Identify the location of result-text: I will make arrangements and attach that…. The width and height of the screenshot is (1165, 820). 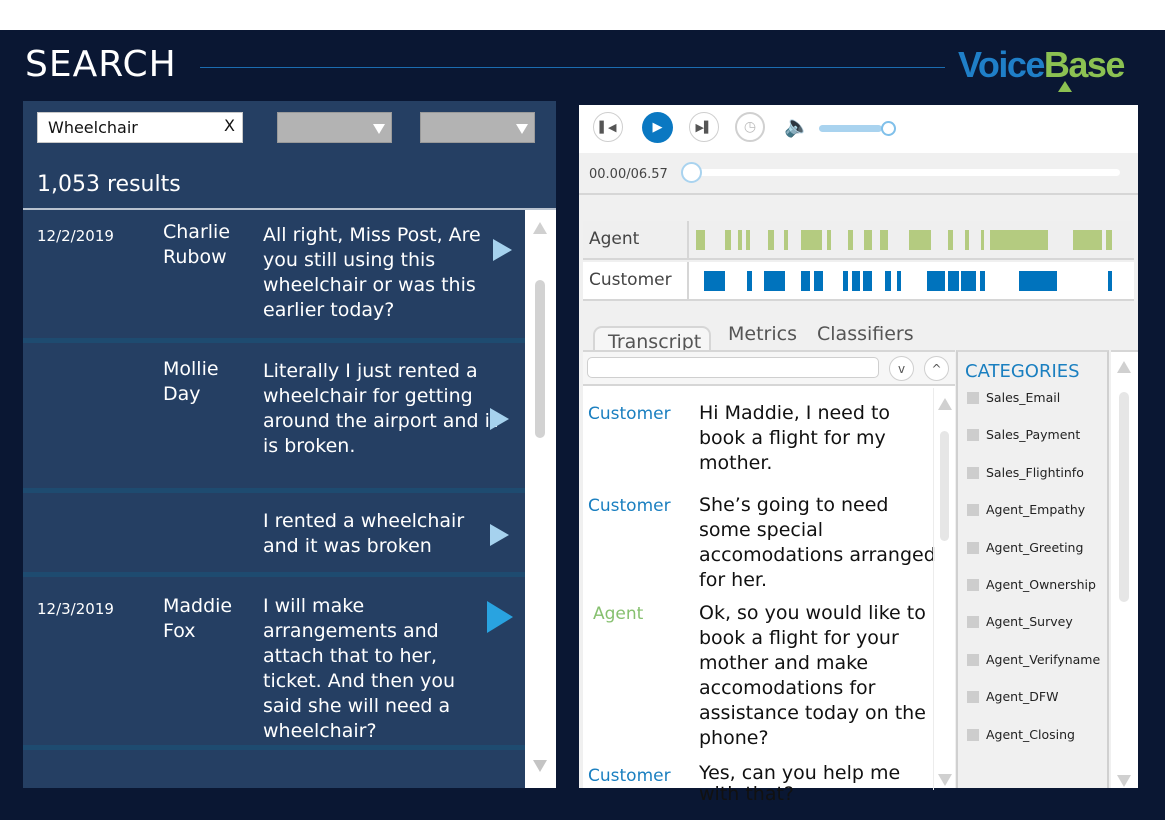
(359, 668).